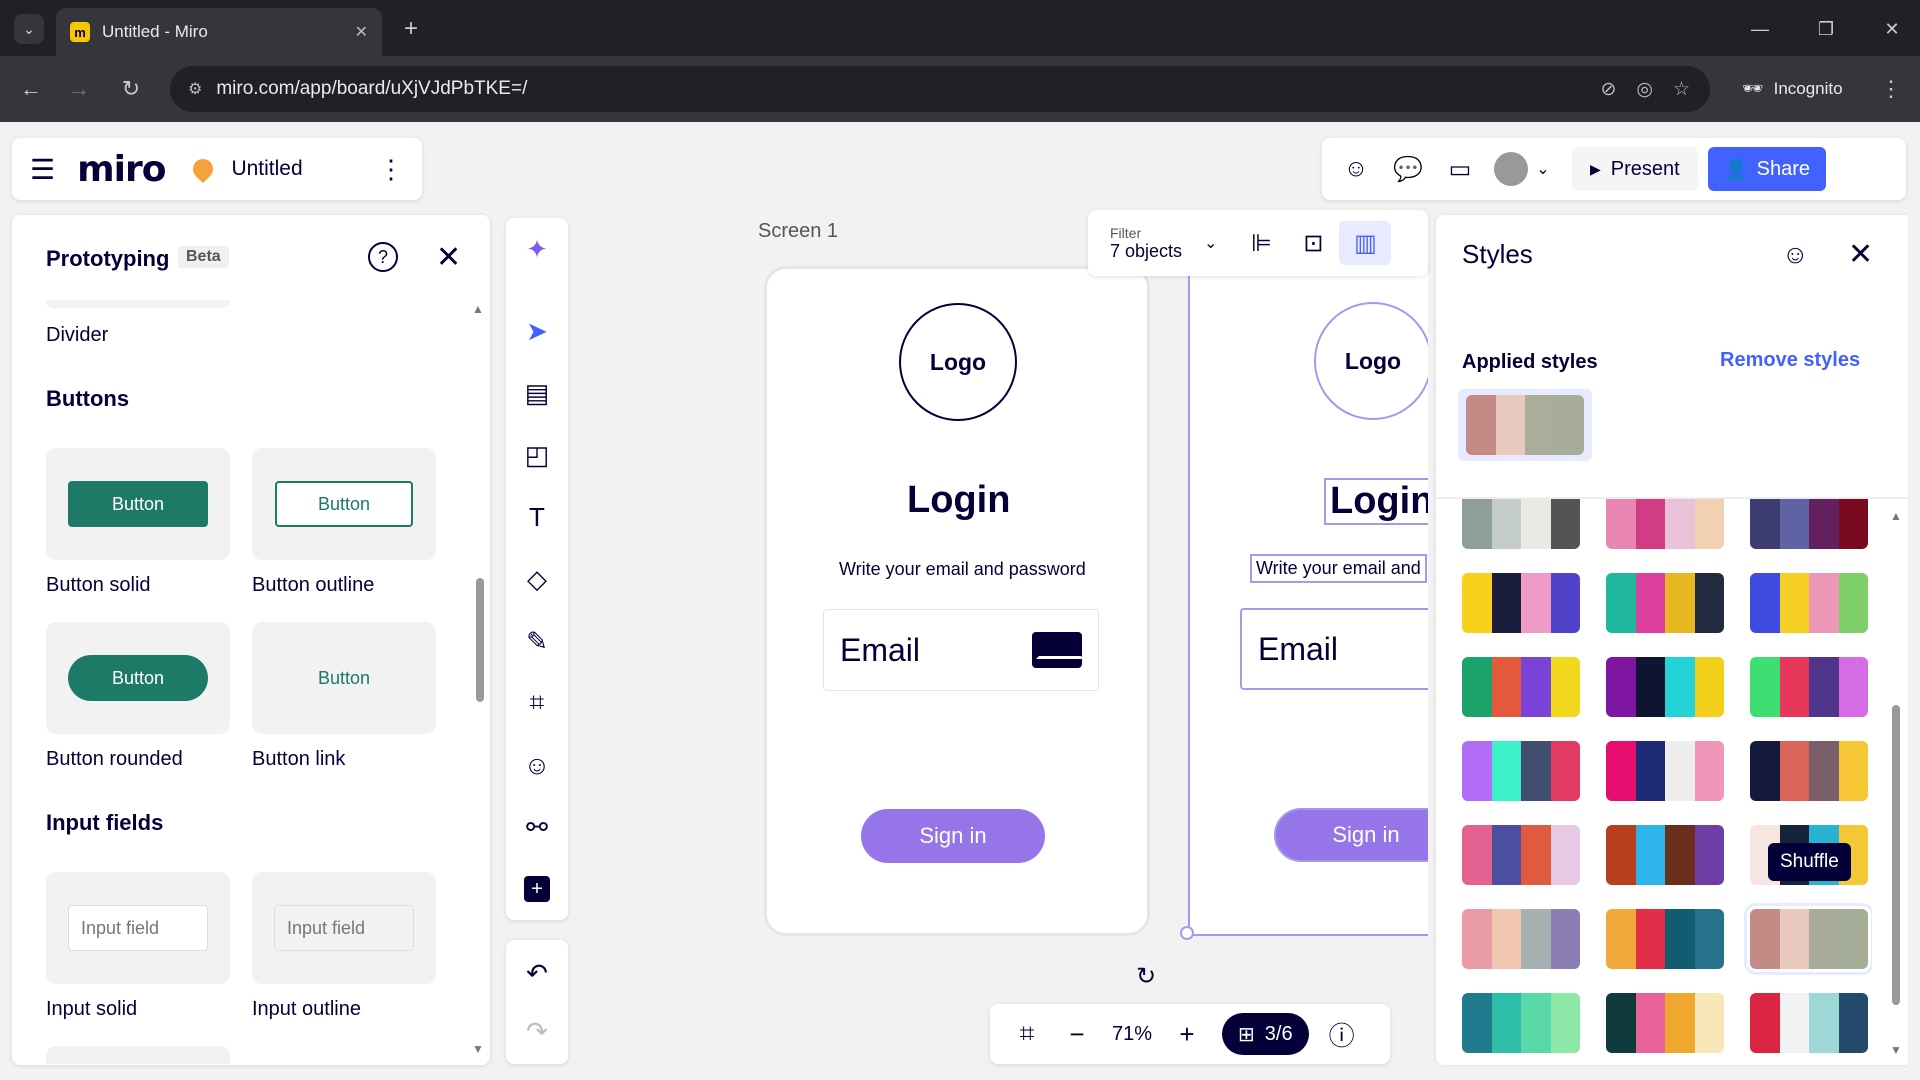 The width and height of the screenshot is (1920, 1080). What do you see at coordinates (537, 517) in the screenshot?
I see `text-icon: T` at bounding box center [537, 517].